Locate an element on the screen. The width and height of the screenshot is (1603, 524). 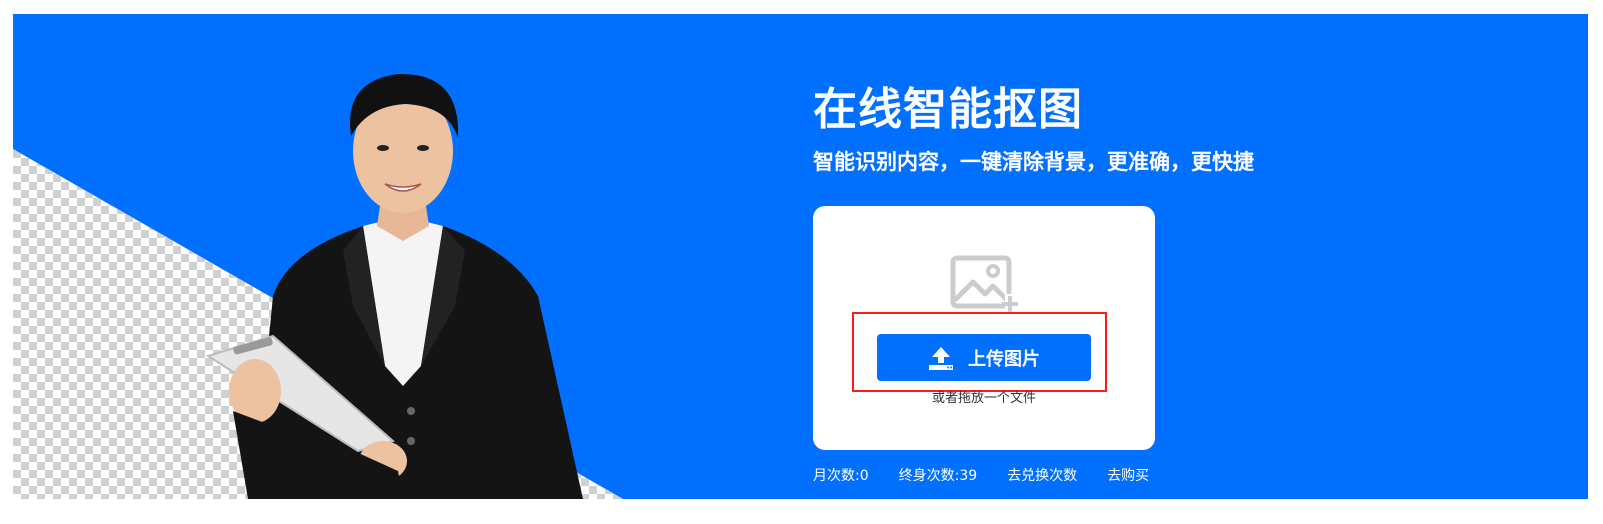
upload-image-button: 上传图片 is located at coordinates (984, 357).